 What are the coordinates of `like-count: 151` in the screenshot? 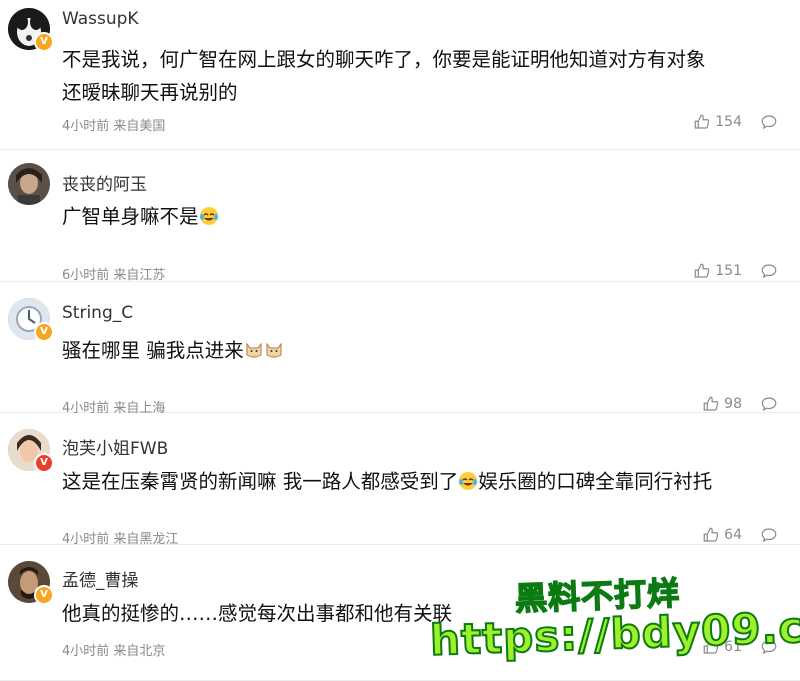 It's located at (728, 271).